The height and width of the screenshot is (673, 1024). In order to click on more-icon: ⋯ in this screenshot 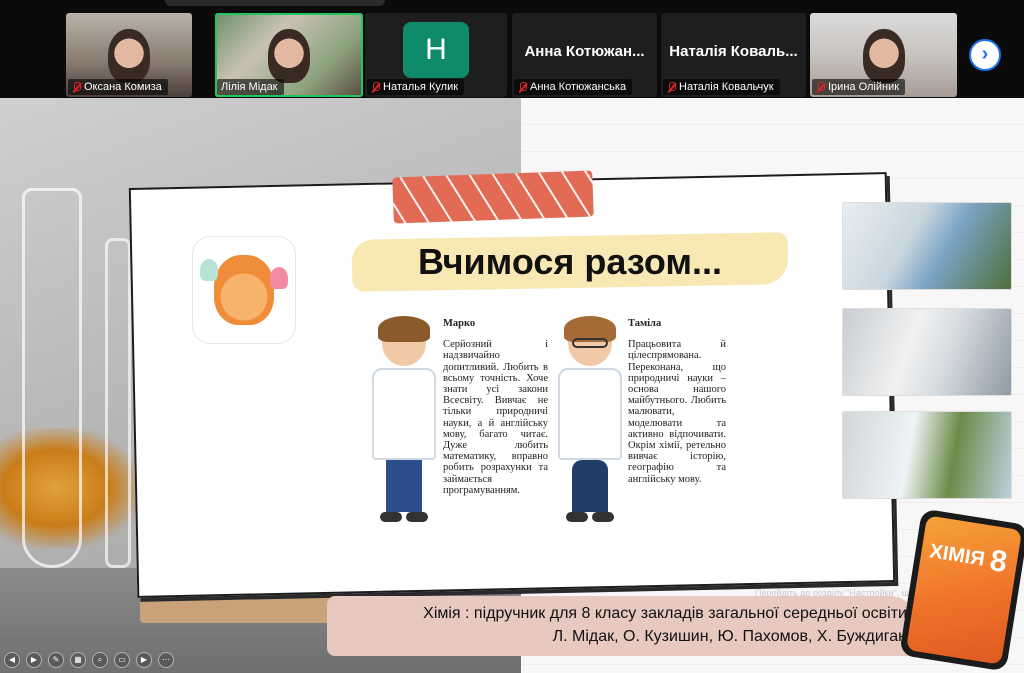, I will do `click(166, 660)`.